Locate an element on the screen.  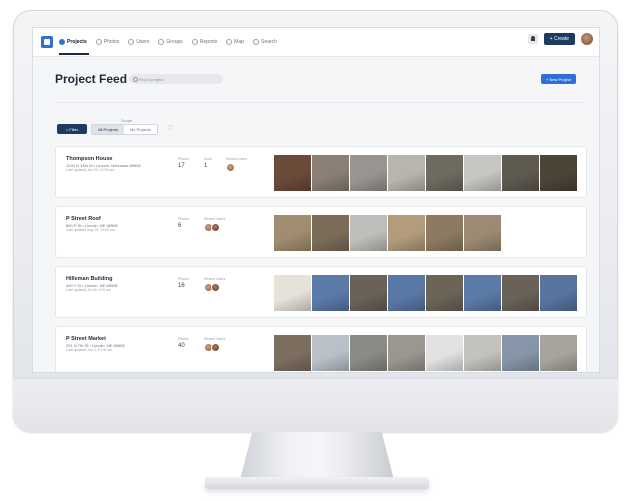
nav-right: + Create is located at coordinates (560, 39).